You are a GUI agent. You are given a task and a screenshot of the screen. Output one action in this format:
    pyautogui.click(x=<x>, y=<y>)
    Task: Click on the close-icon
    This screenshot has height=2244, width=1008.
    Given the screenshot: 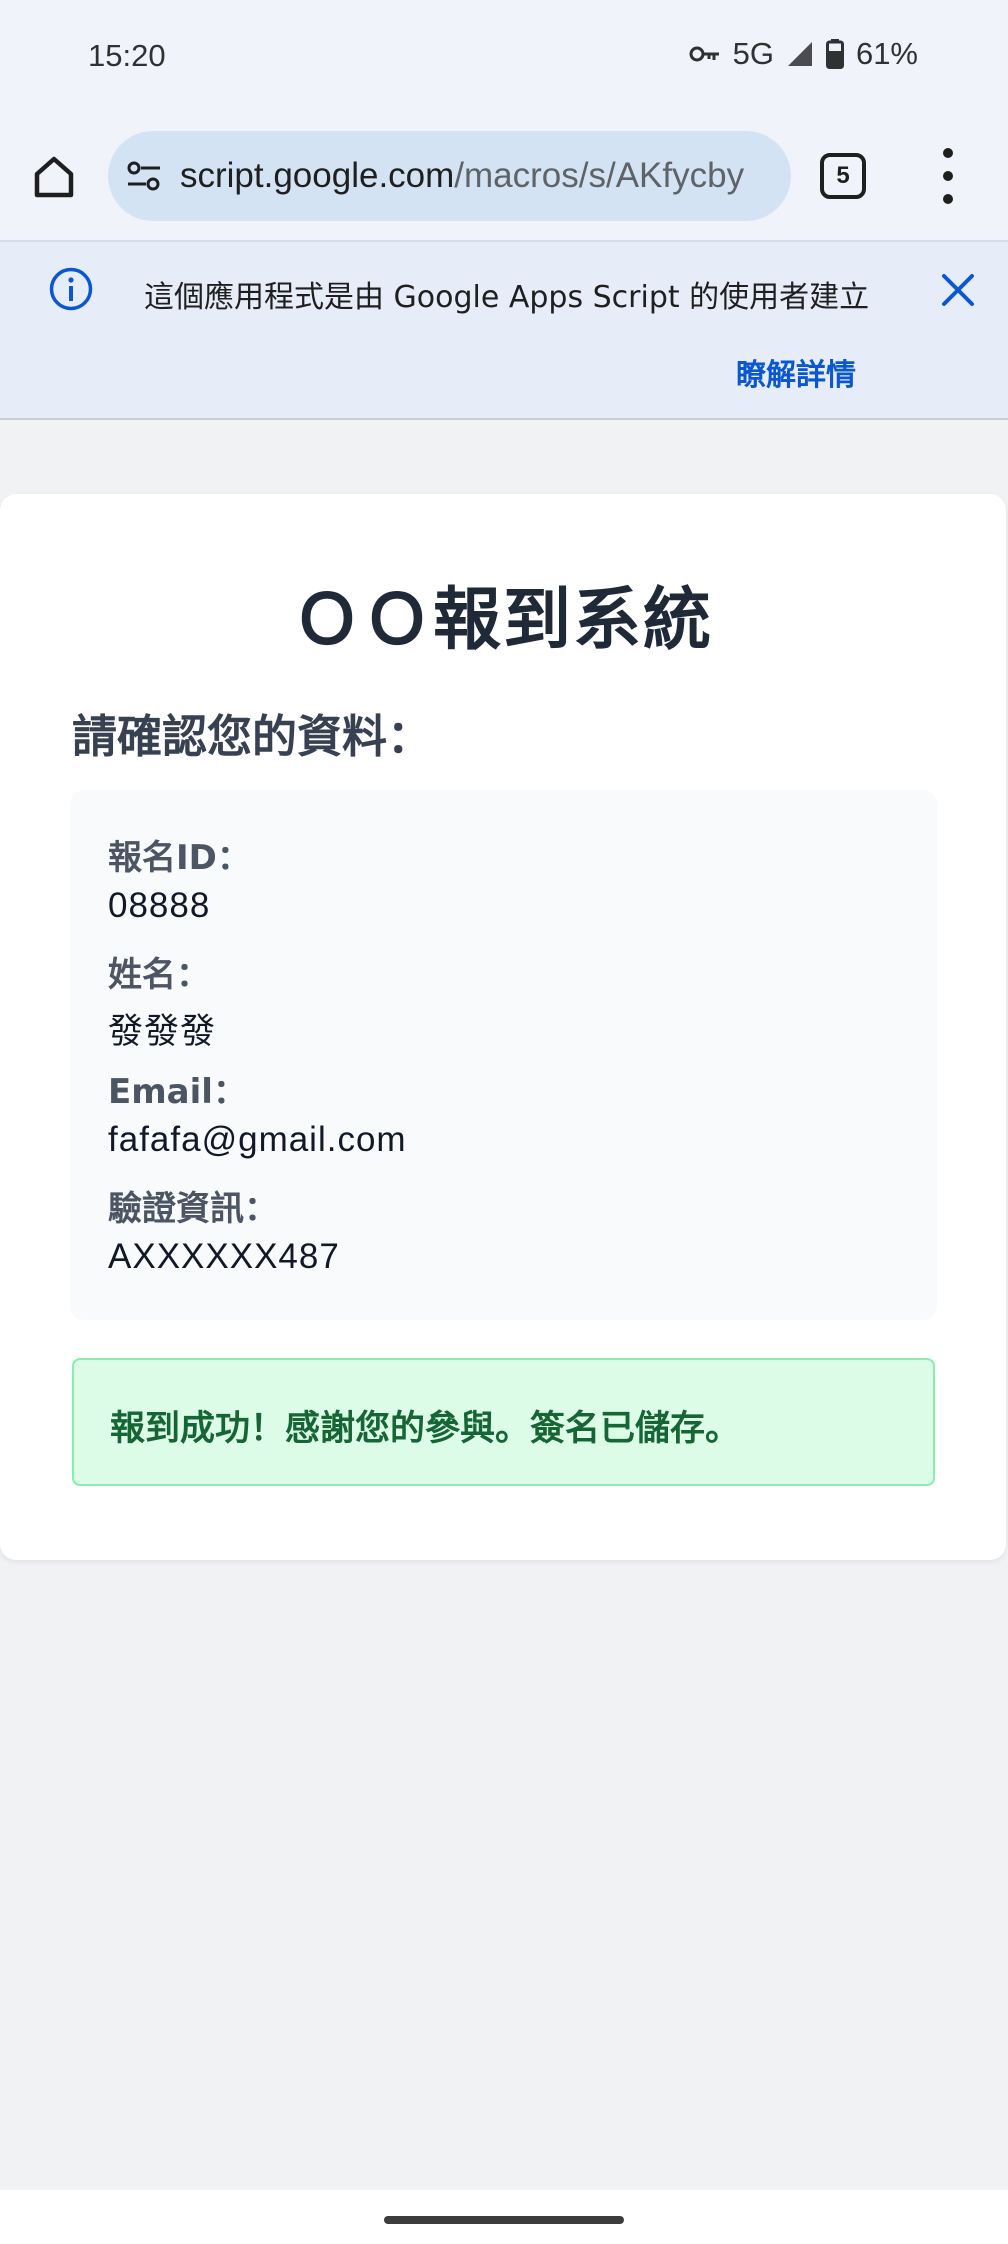 What is the action you would take?
    pyautogui.click(x=958, y=290)
    